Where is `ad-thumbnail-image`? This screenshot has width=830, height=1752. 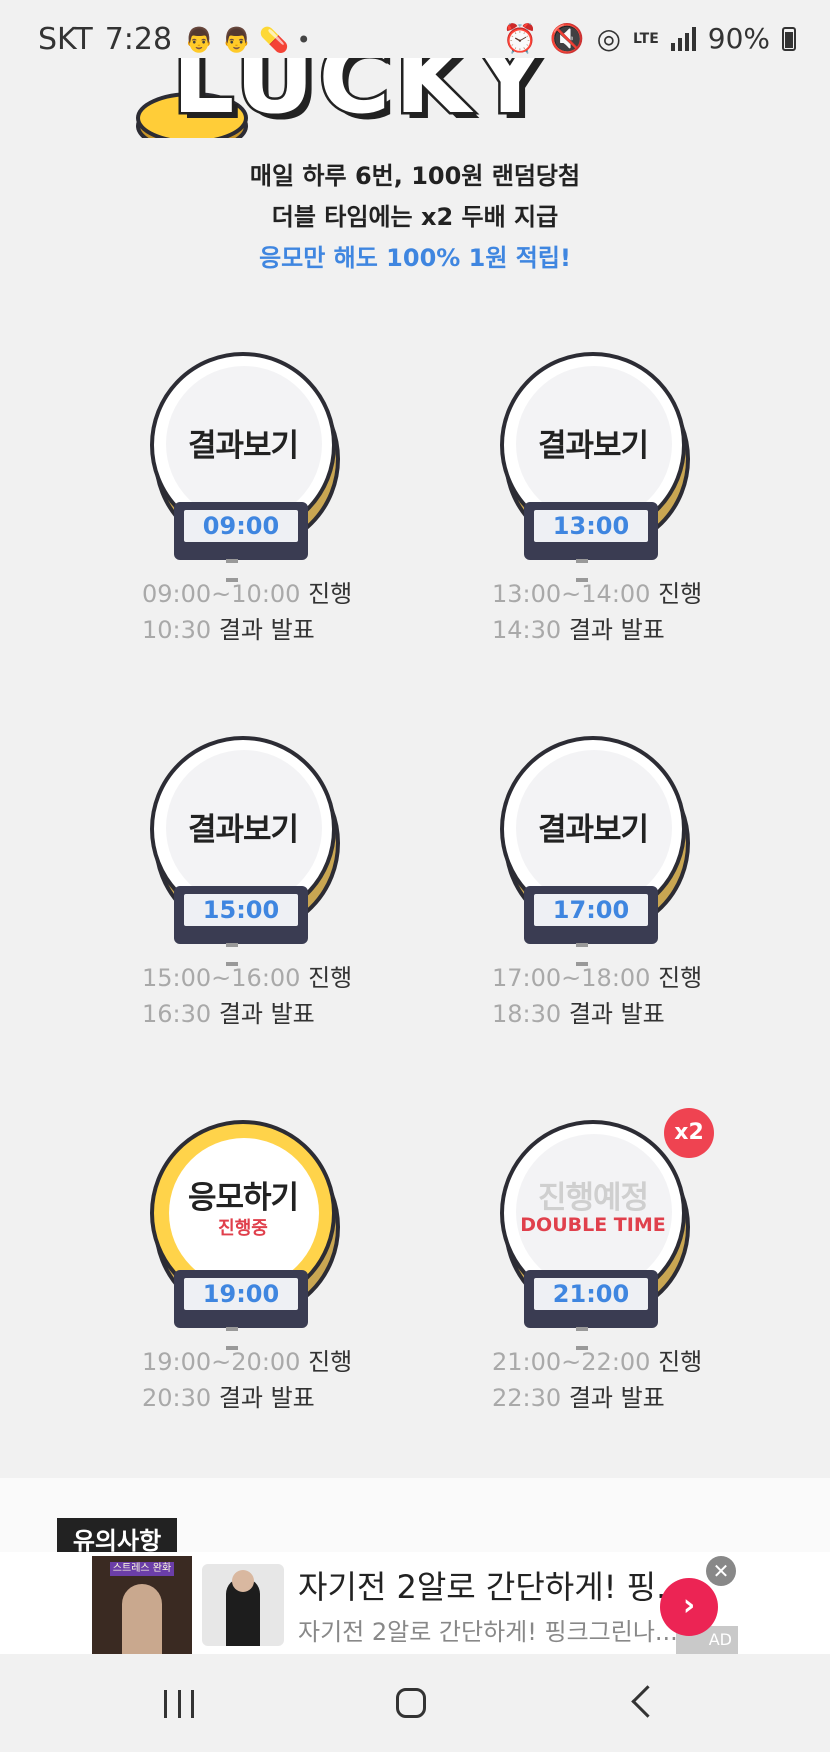
ad-thumbnail-image is located at coordinates (243, 1605).